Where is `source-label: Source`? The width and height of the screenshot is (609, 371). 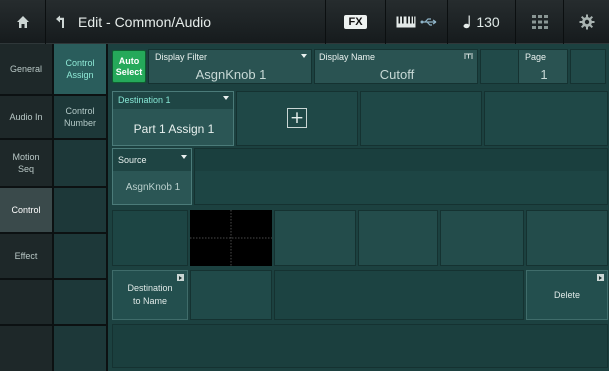
source-label: Source is located at coordinates (132, 160).